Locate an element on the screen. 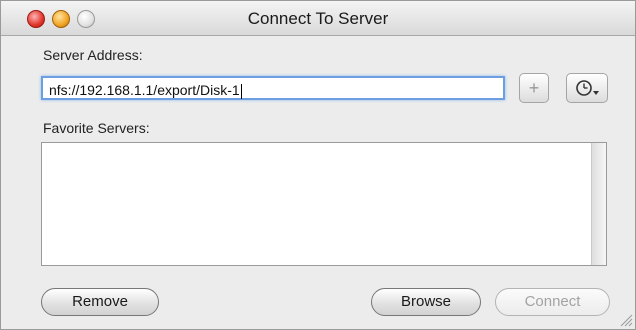 The width and height of the screenshot is (636, 330). list-scrollbar is located at coordinates (598, 204).